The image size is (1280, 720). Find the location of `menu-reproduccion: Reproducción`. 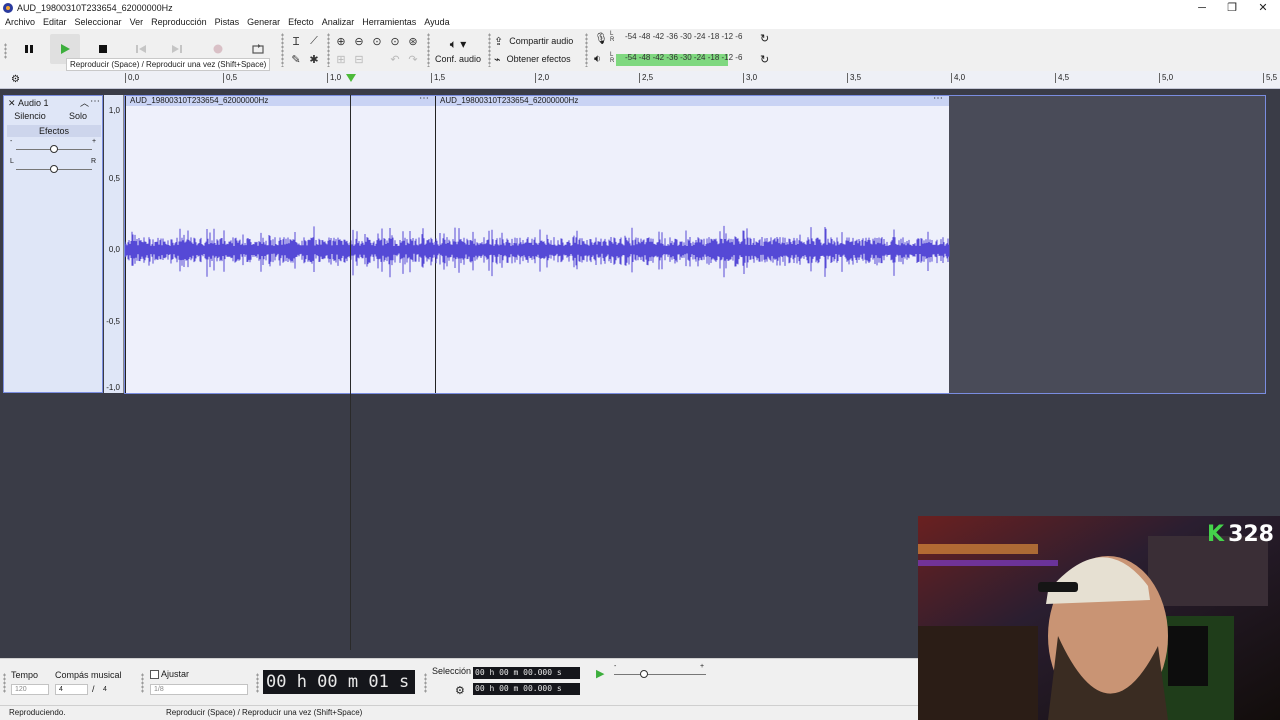

menu-reproduccion: Reproducción is located at coordinates (179, 22).